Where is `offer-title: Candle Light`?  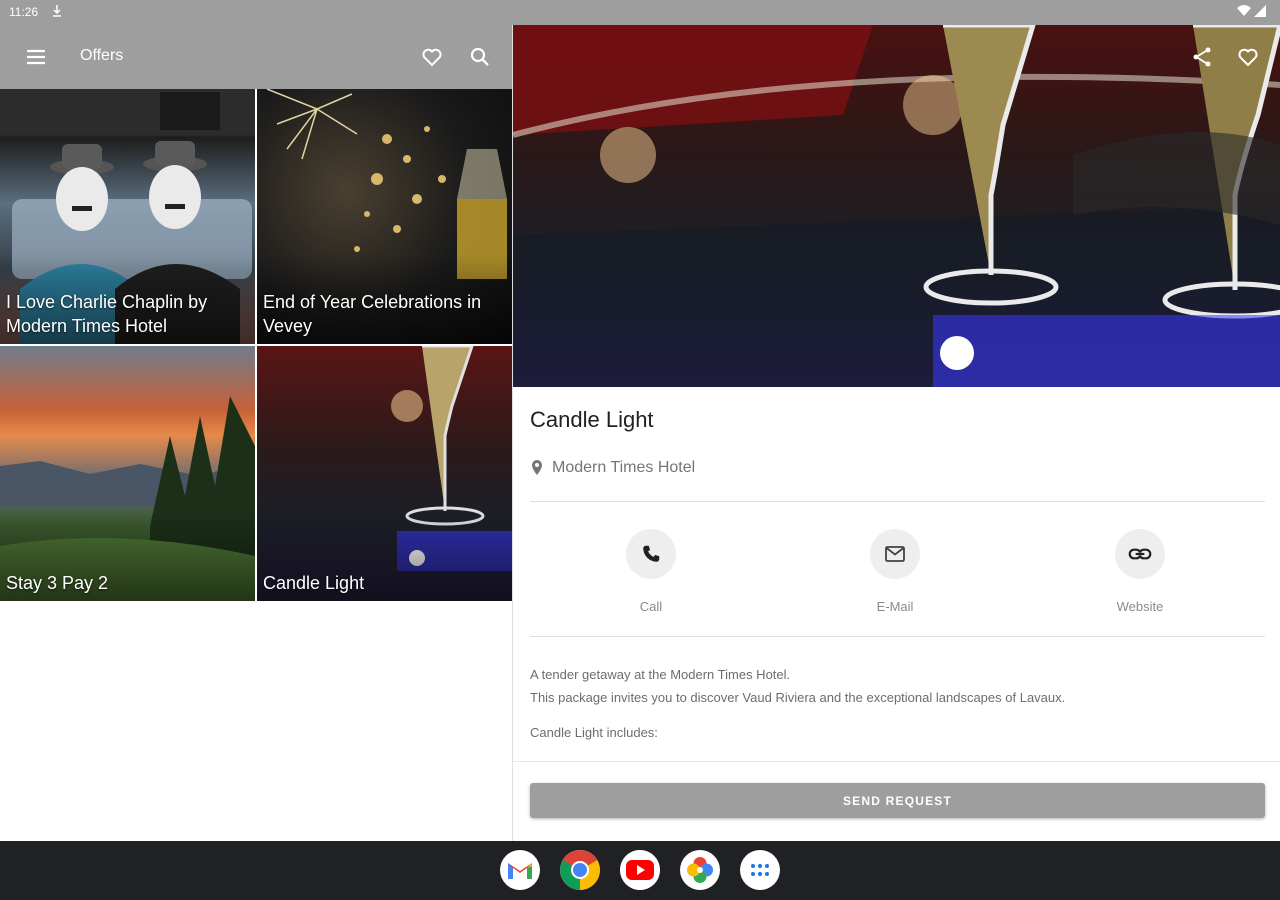 offer-title: Candle Light is located at coordinates (592, 419).